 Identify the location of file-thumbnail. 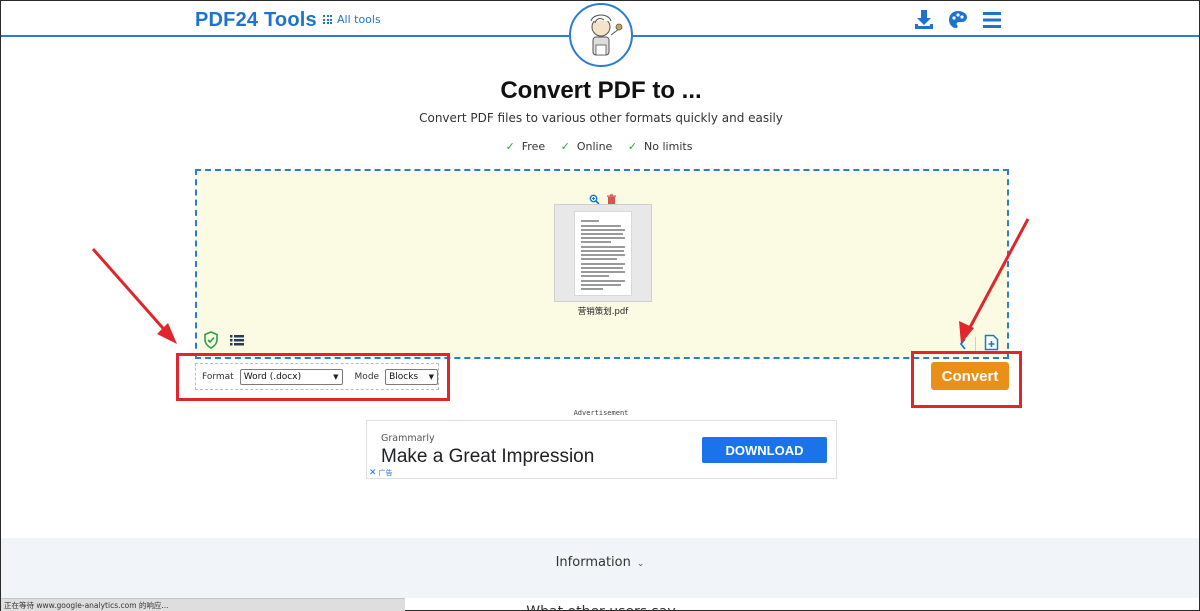
(603, 253).